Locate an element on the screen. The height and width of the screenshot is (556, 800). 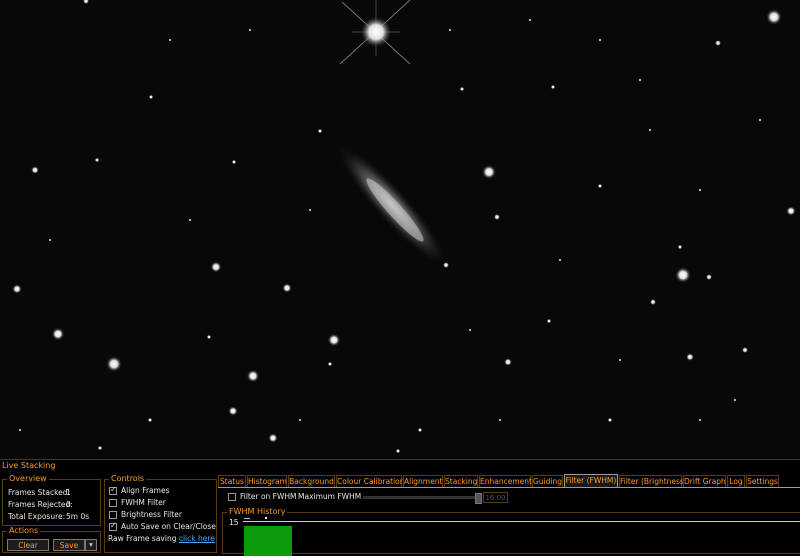
align-frames-label: Align Frames is located at coordinates (145, 490).